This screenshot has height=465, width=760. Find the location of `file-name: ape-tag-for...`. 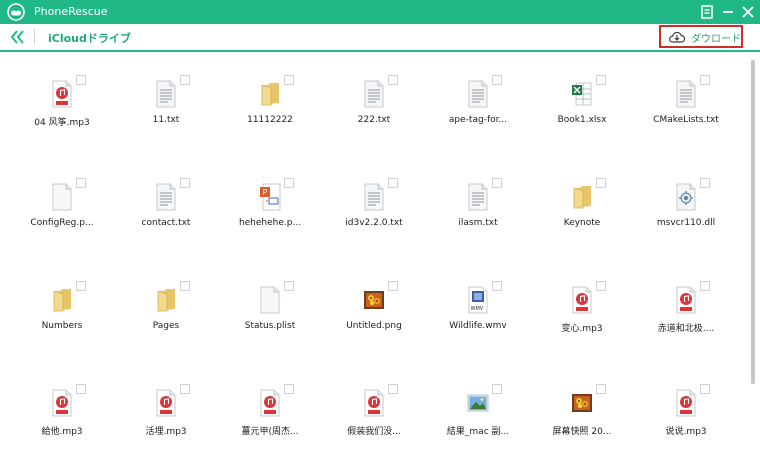

file-name: ape-tag-for... is located at coordinates (478, 120).